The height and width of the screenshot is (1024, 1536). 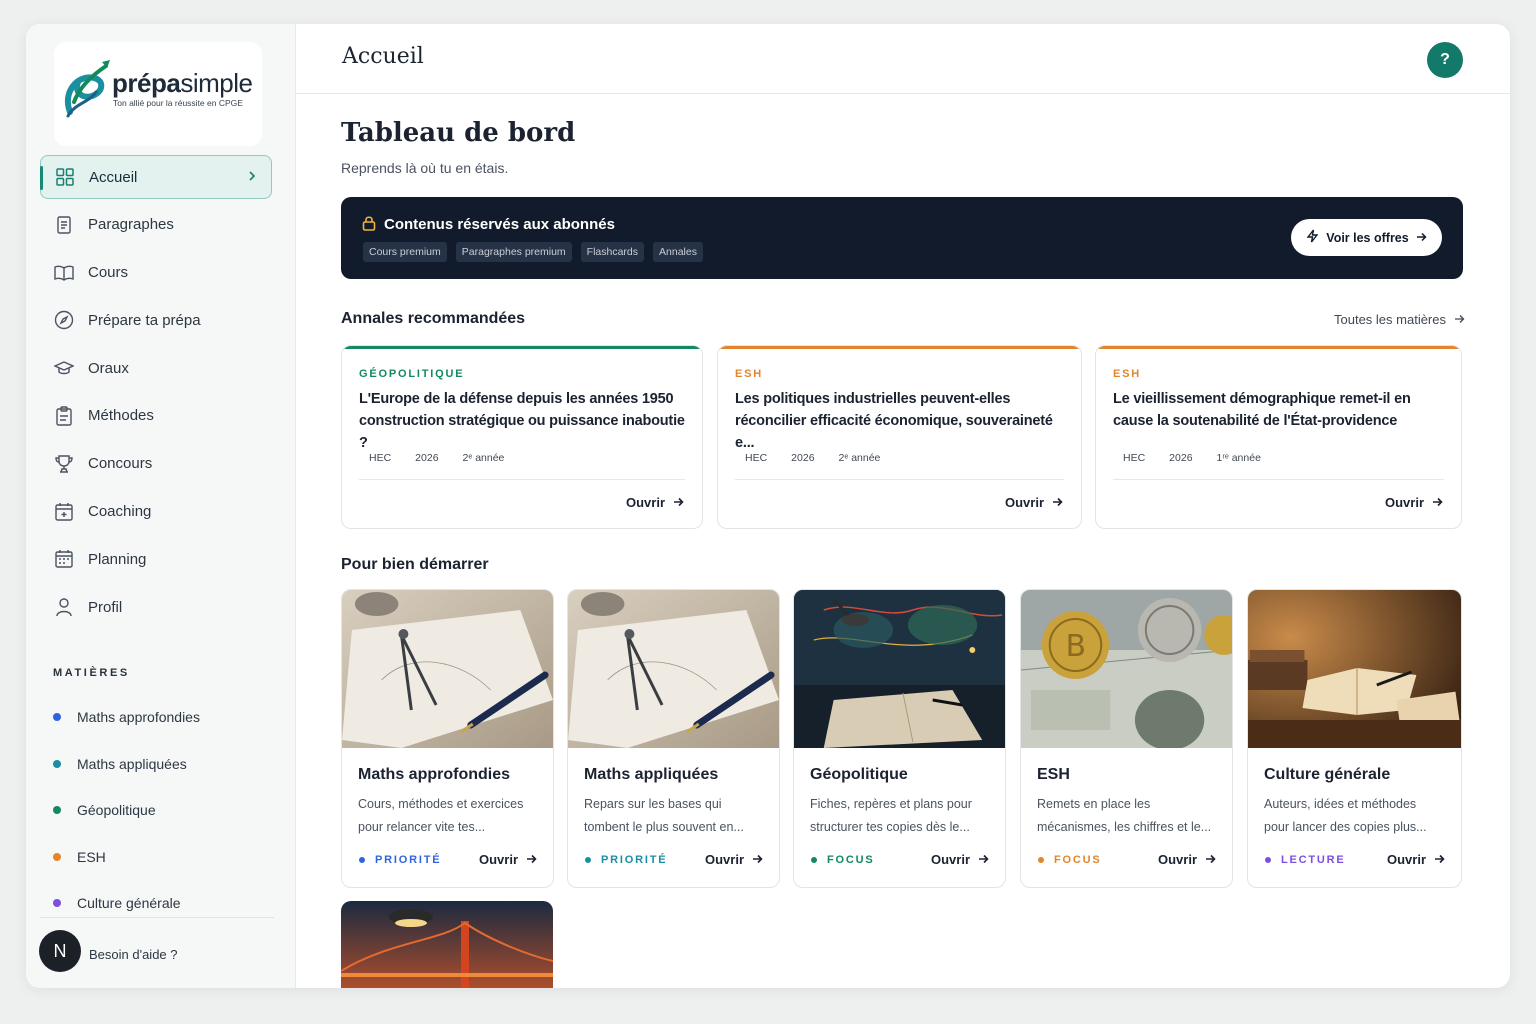 I want to click on banner-title: Contenus réservés aux abonnés, so click(x=499, y=224).